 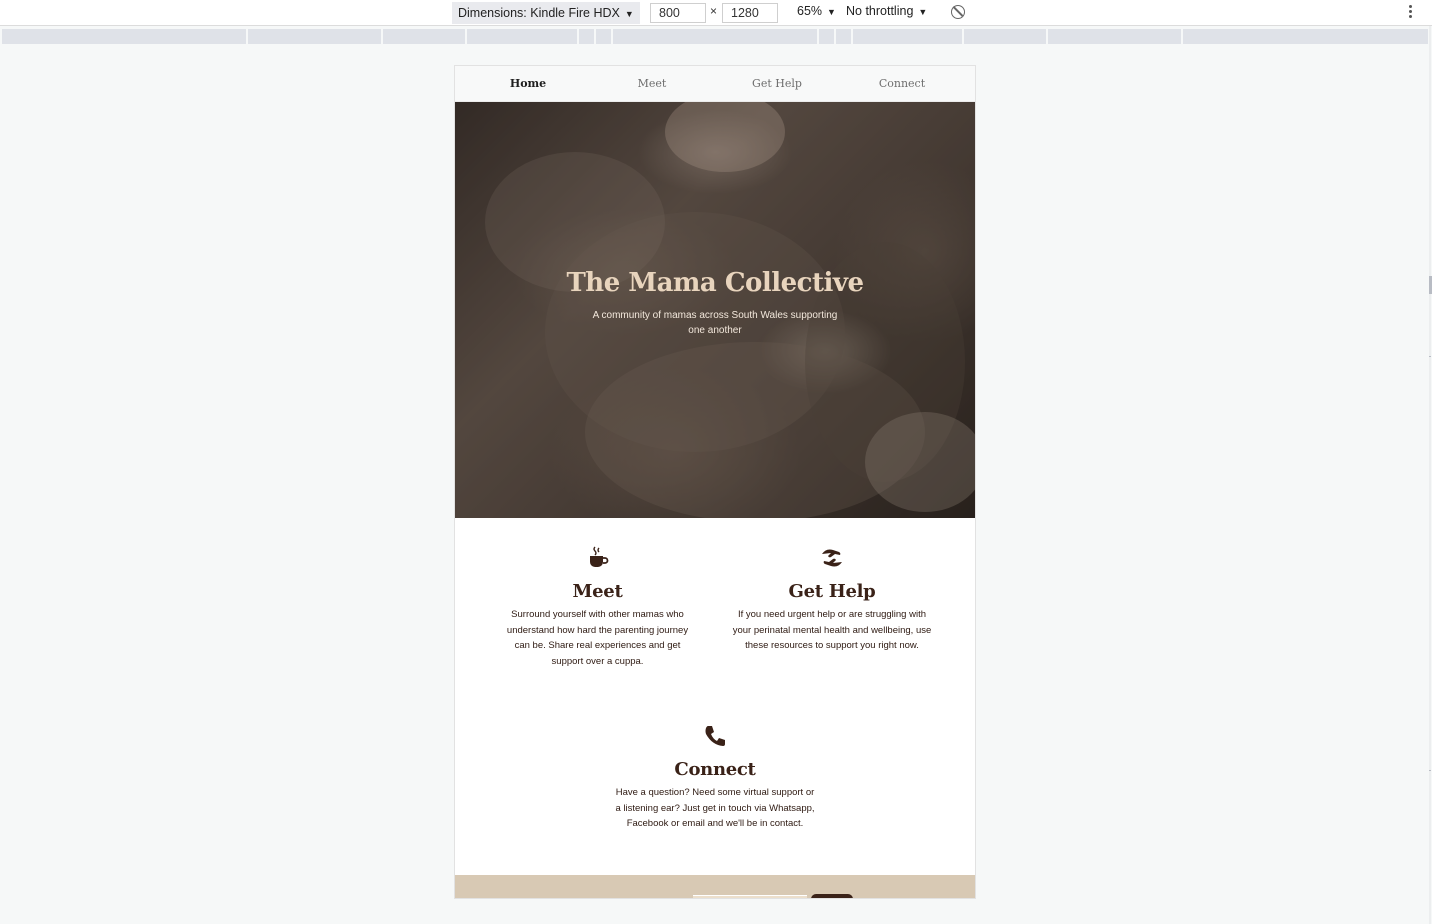 I want to click on ruler-marks, so click(x=1430, y=475).